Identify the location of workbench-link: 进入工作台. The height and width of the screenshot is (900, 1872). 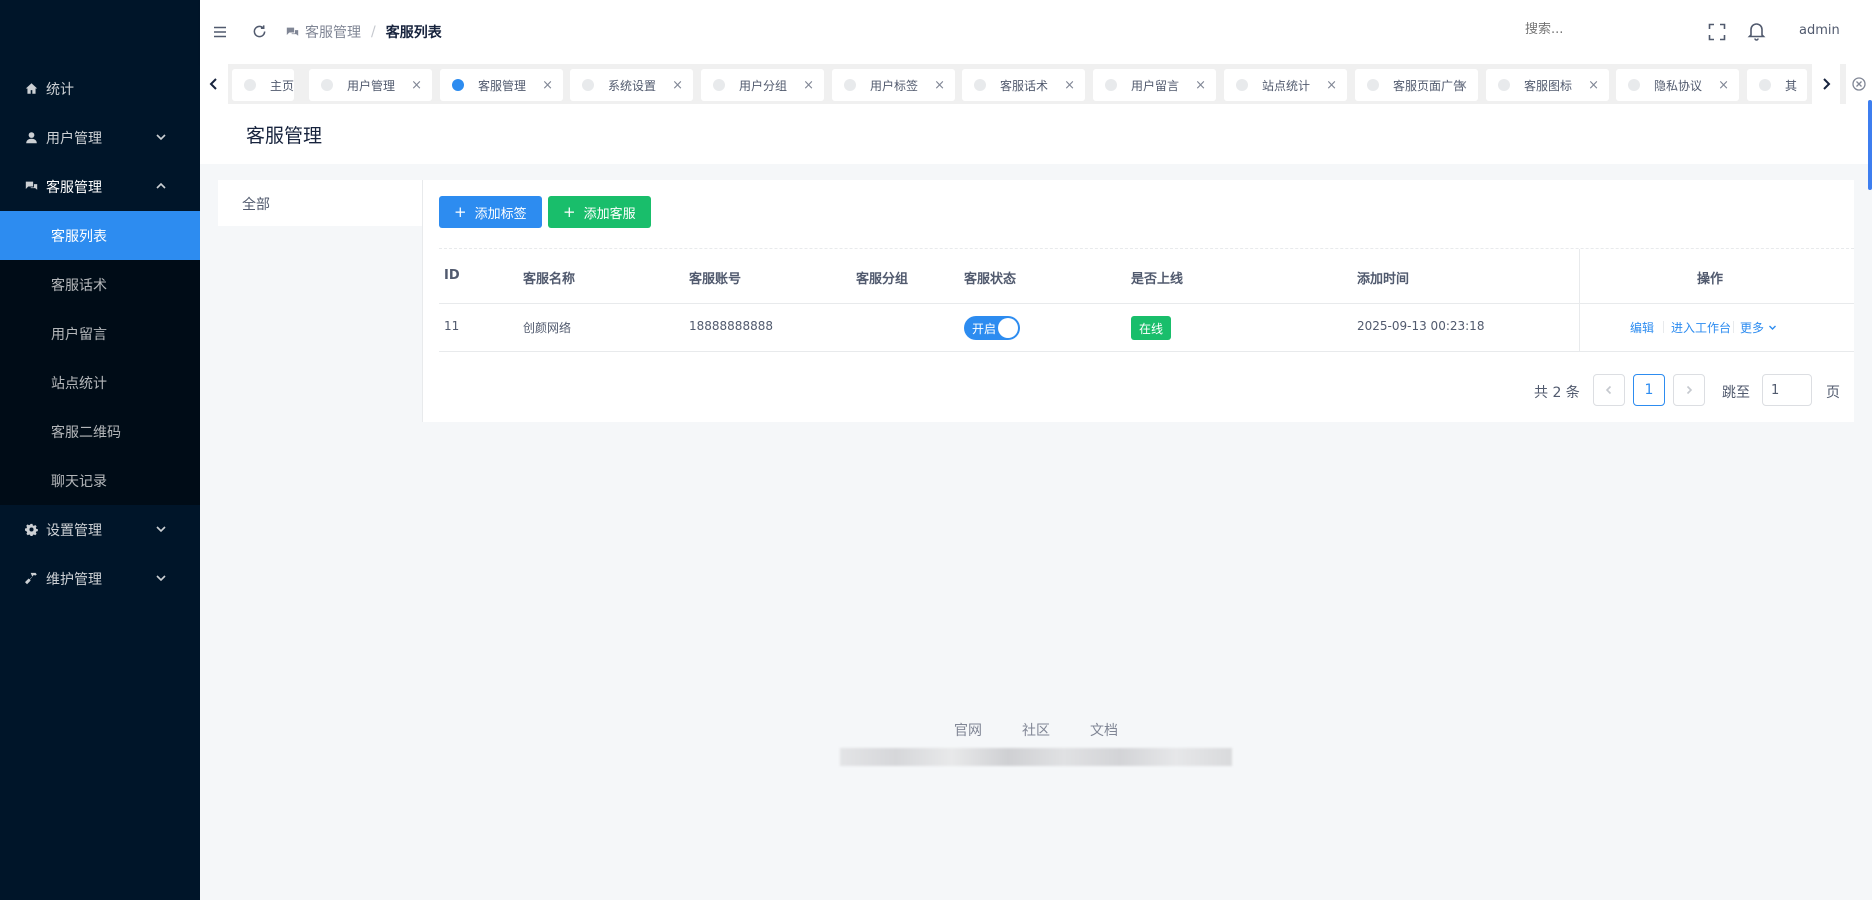
(1701, 327).